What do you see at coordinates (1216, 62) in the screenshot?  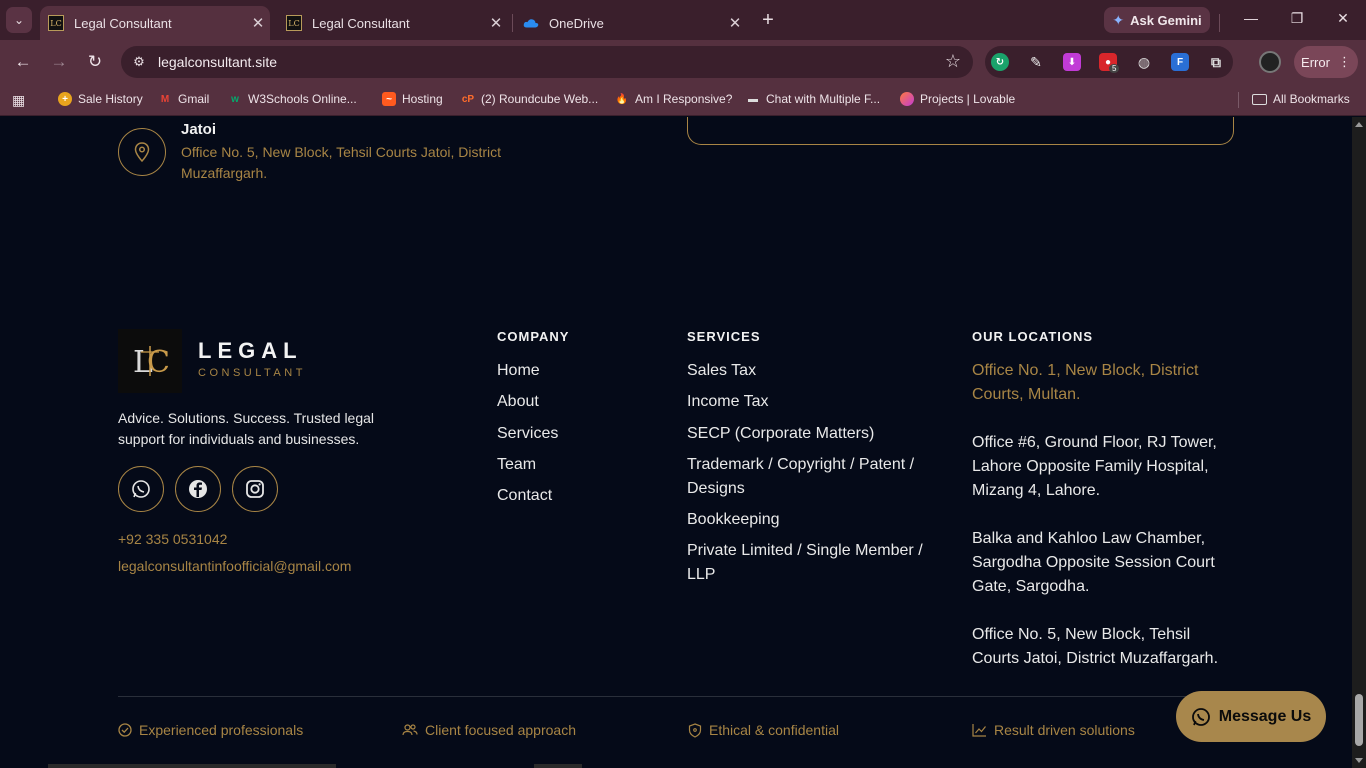 I see `extensions-puzzle-icon: ⧉` at bounding box center [1216, 62].